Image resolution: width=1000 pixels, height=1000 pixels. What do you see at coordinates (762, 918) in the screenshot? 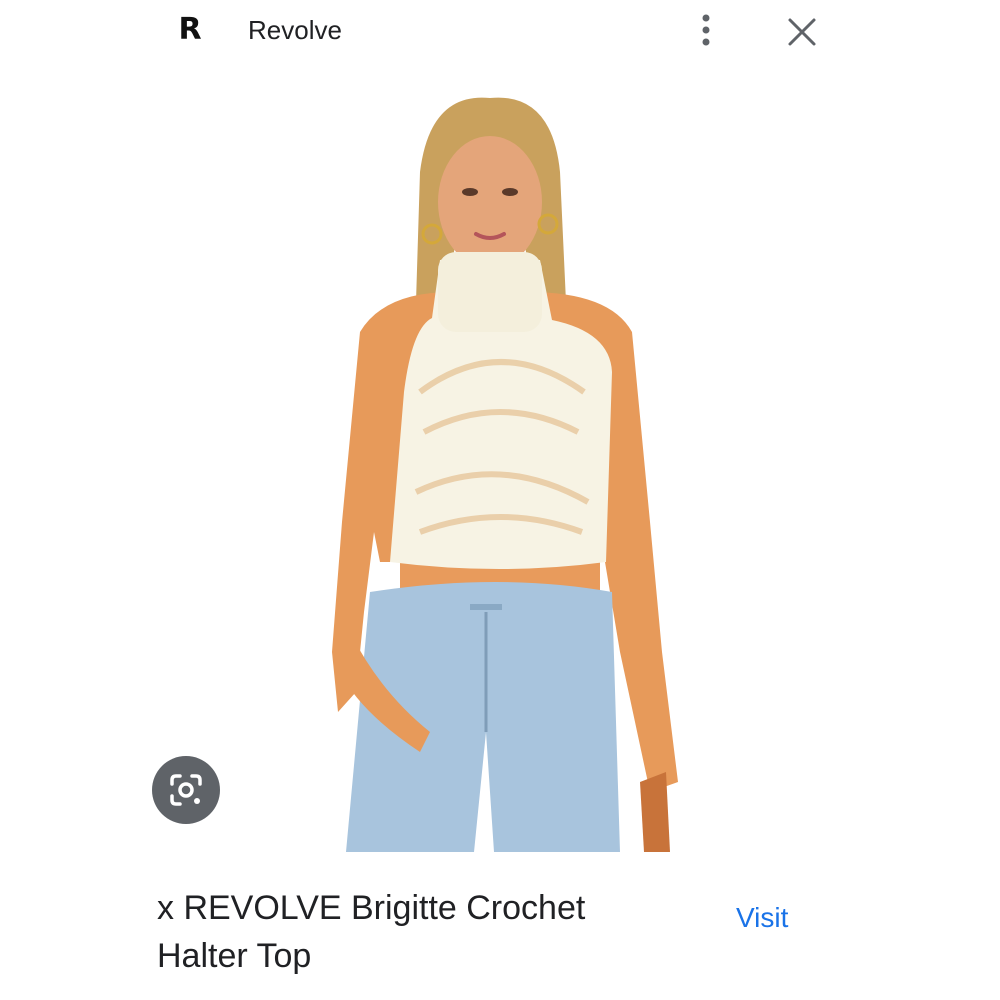
I see `visit-link: Visit` at bounding box center [762, 918].